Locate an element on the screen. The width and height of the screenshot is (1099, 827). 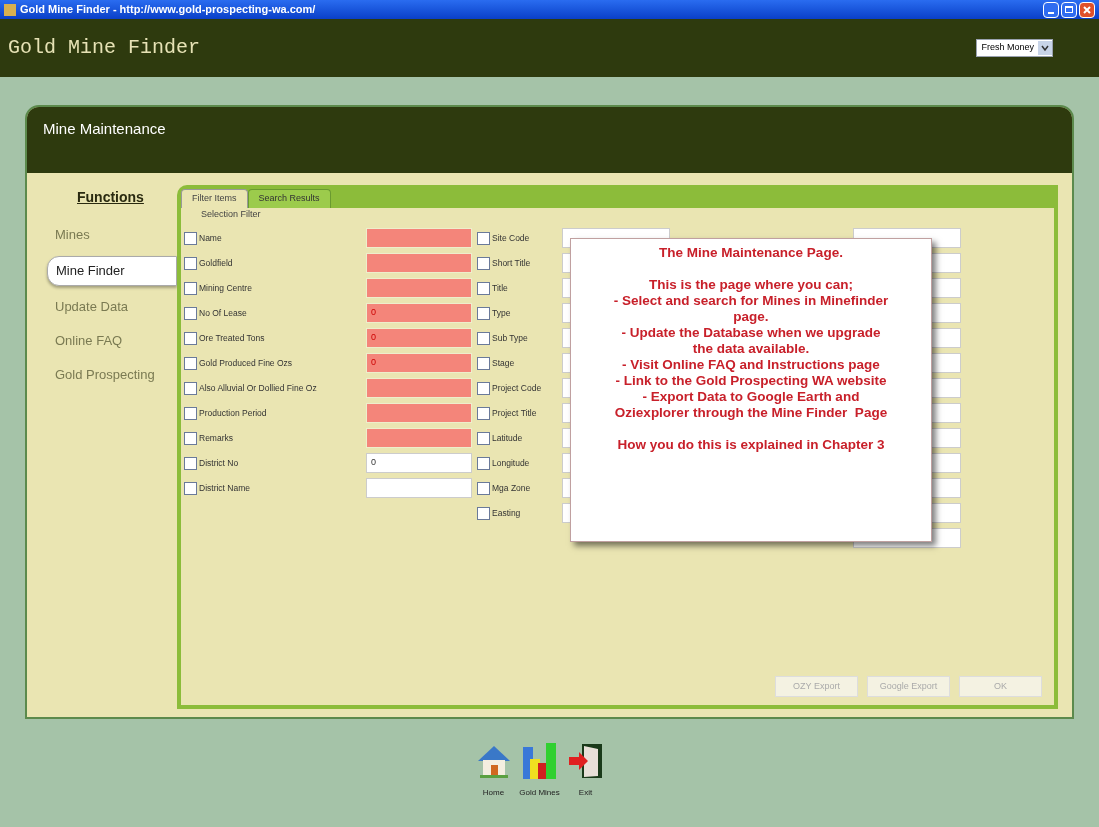
popup-text: How you do this is explained in Chapter 3 is located at coordinates (751, 445).